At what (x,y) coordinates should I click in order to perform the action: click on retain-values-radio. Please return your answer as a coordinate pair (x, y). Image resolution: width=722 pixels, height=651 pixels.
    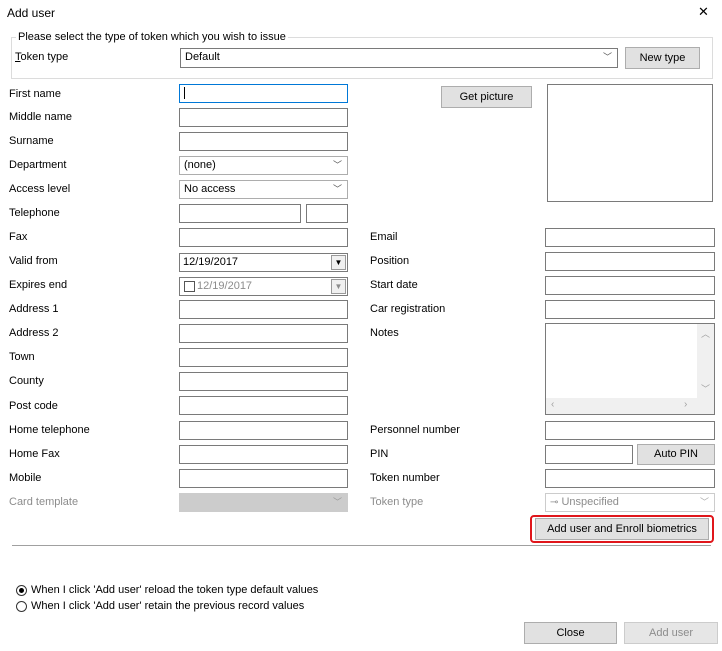
    Looking at the image, I should click on (21, 606).